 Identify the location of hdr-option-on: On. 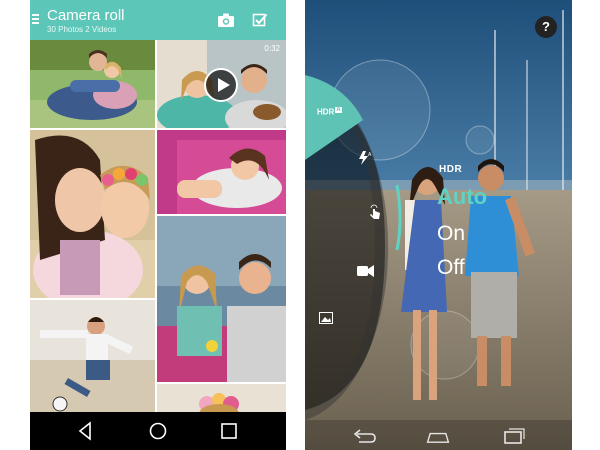
(451, 234).